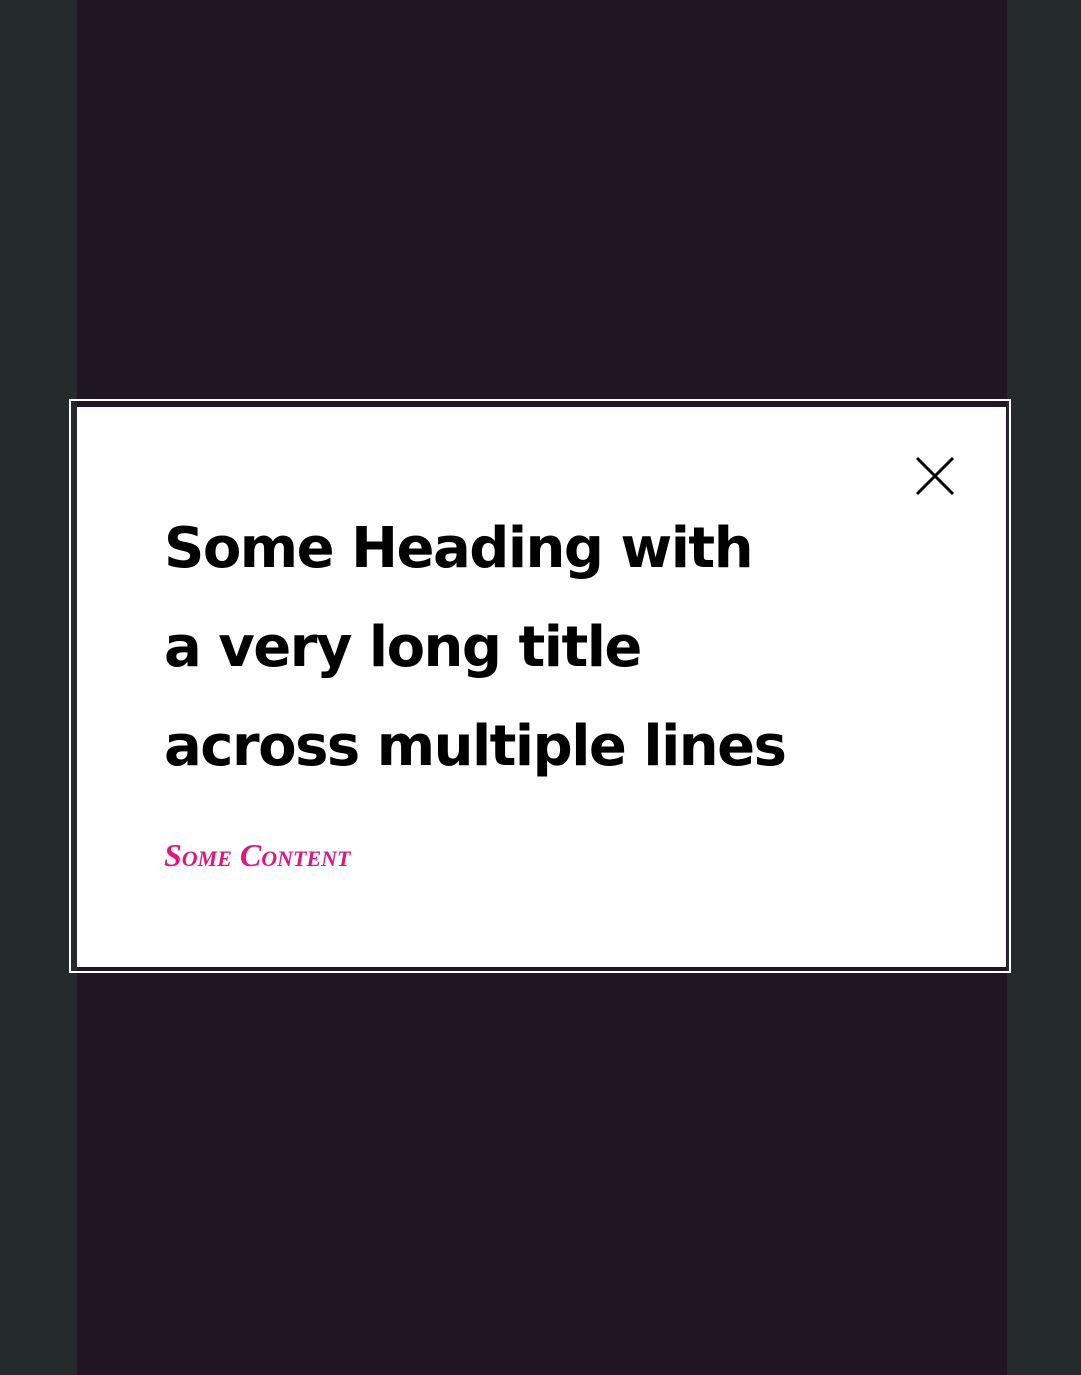 The width and height of the screenshot is (1081, 1375). I want to click on close-icon, so click(935, 476).